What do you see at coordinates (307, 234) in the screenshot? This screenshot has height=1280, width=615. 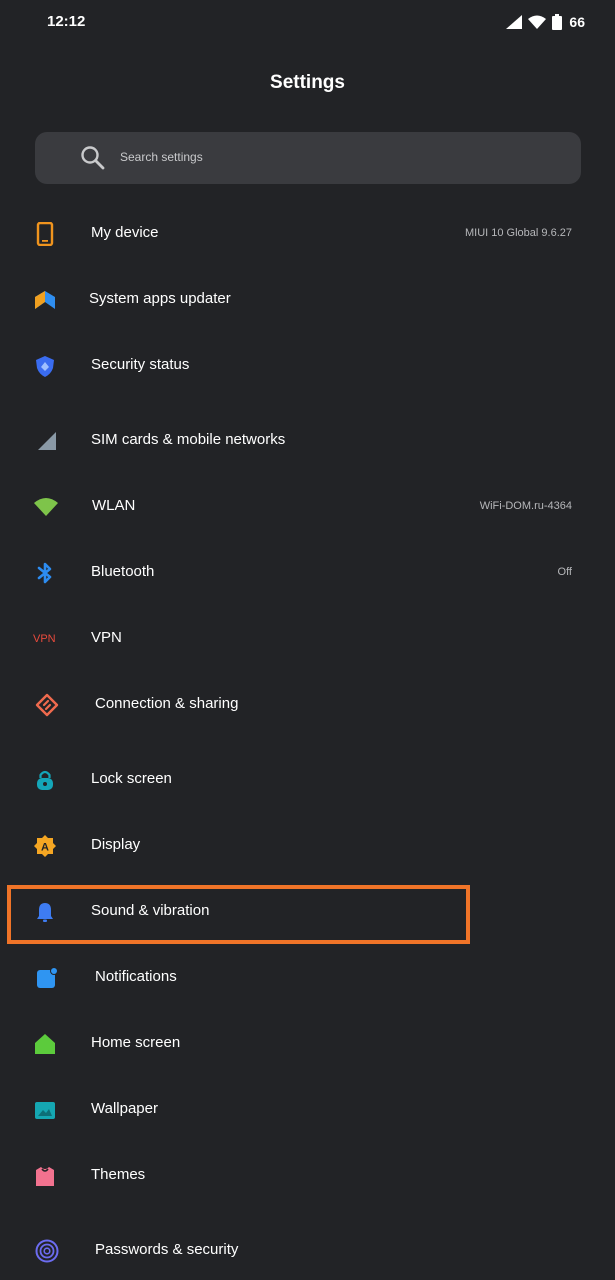 I see `settings-item-my-device: My device MIUI 10 Global 9.6.27` at bounding box center [307, 234].